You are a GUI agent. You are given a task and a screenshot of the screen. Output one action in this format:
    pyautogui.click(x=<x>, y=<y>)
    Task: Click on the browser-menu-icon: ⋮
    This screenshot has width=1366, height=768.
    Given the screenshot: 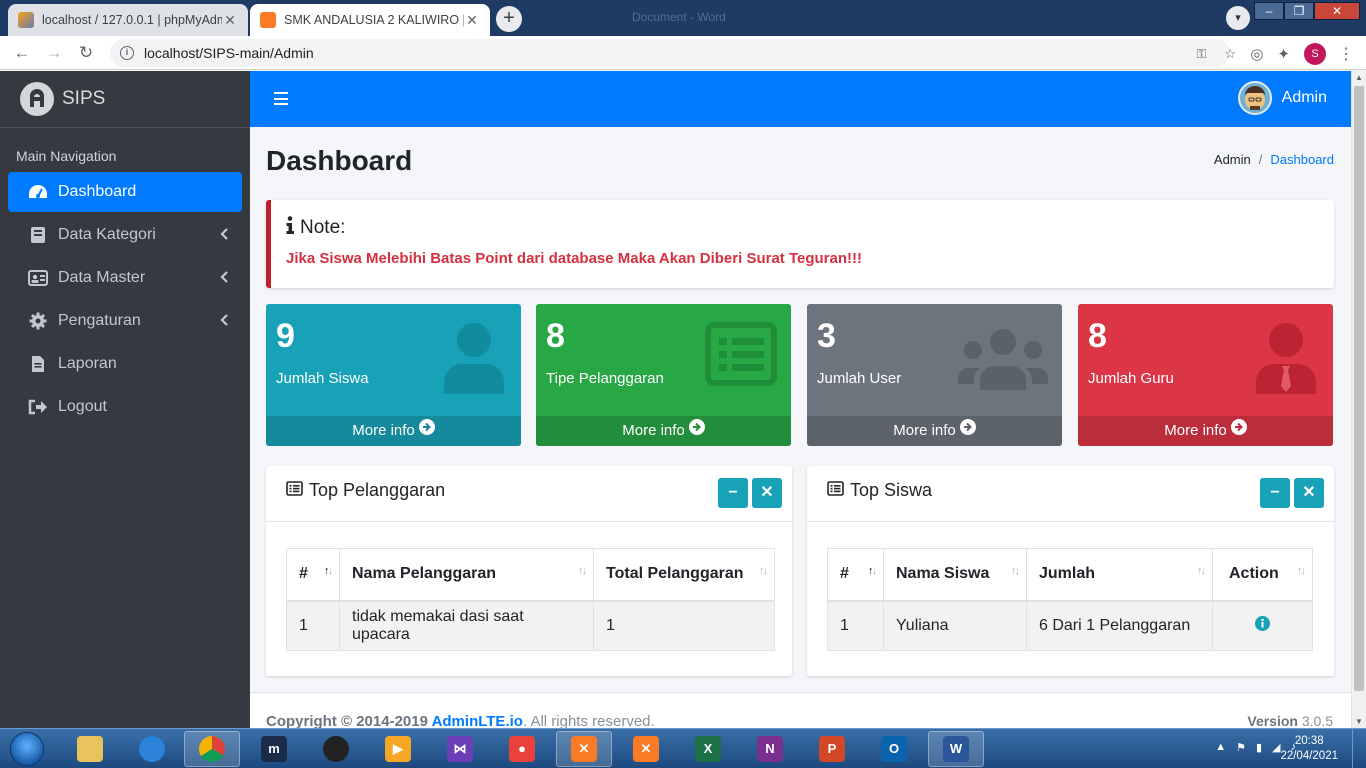 What is the action you would take?
    pyautogui.click(x=1346, y=54)
    